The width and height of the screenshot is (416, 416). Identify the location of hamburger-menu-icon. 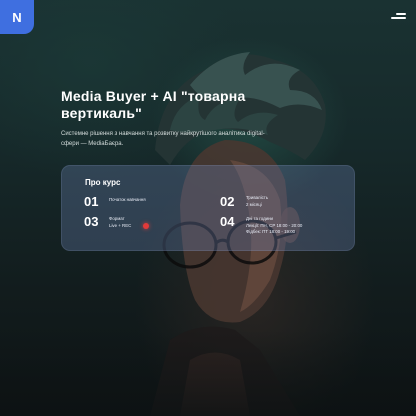
(398, 17).